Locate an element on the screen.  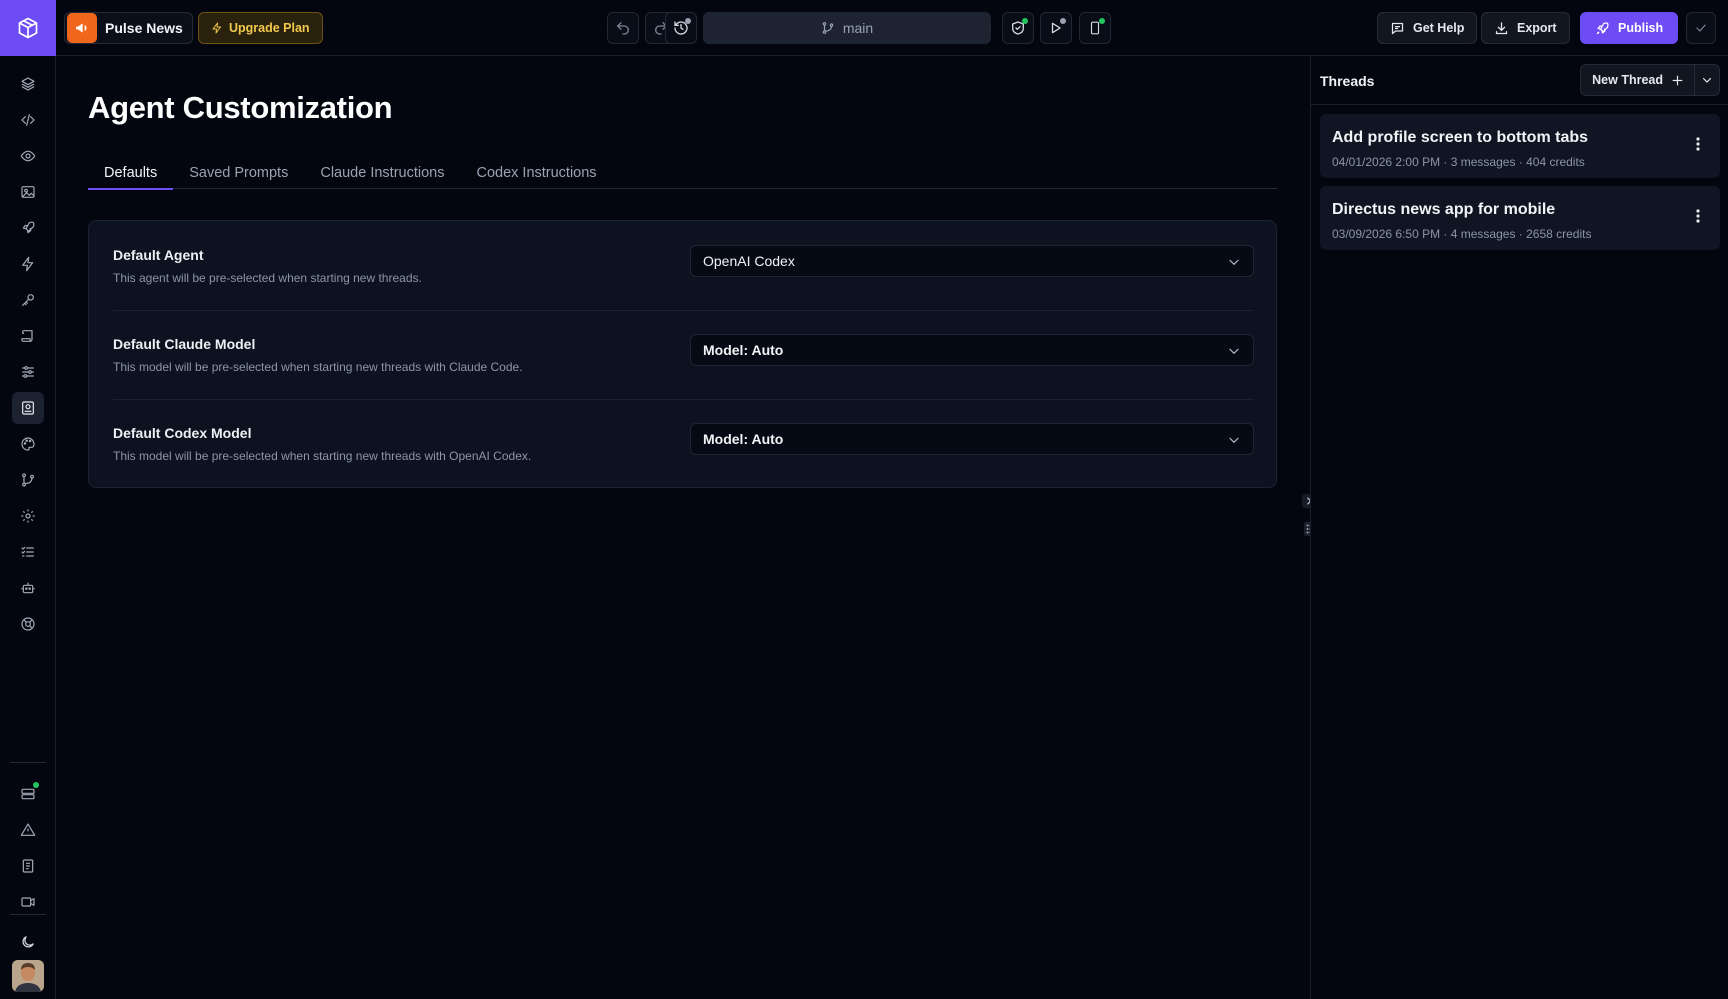
default-claude-model-select: Model: Auto is located at coordinates (972, 350).